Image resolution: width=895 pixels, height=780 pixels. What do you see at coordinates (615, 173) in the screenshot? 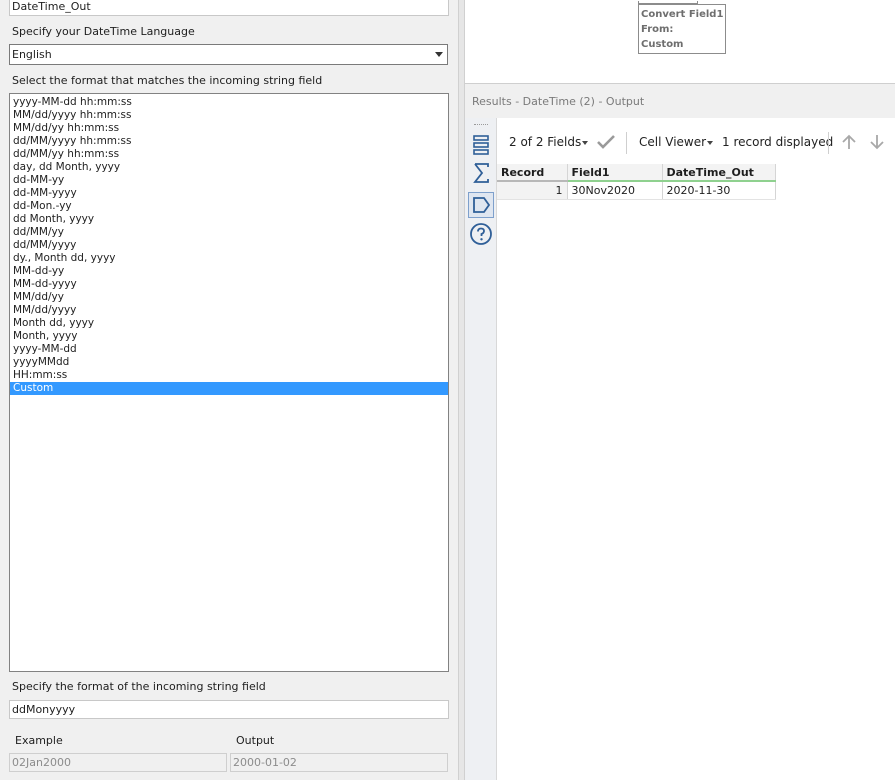
I see `column-header-field1: Field1` at bounding box center [615, 173].